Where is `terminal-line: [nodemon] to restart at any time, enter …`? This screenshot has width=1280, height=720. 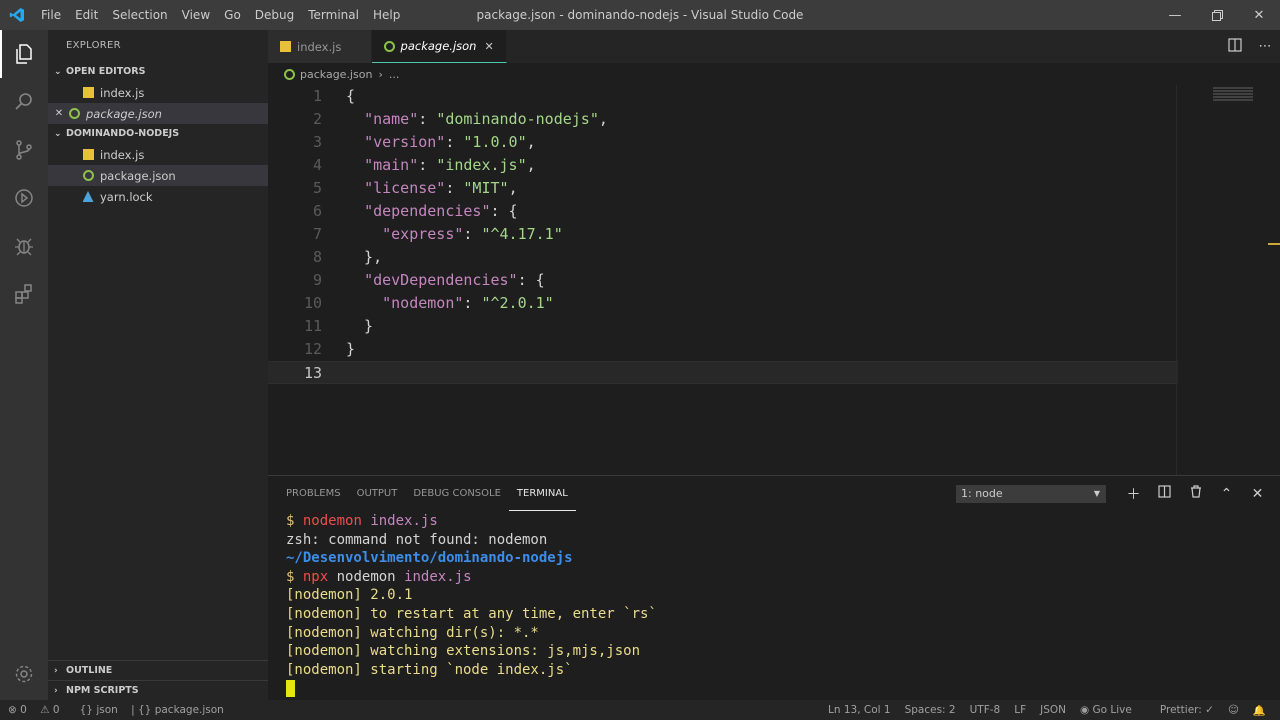 terminal-line: [nodemon] to restart at any time, enter … is located at coordinates (471, 613).